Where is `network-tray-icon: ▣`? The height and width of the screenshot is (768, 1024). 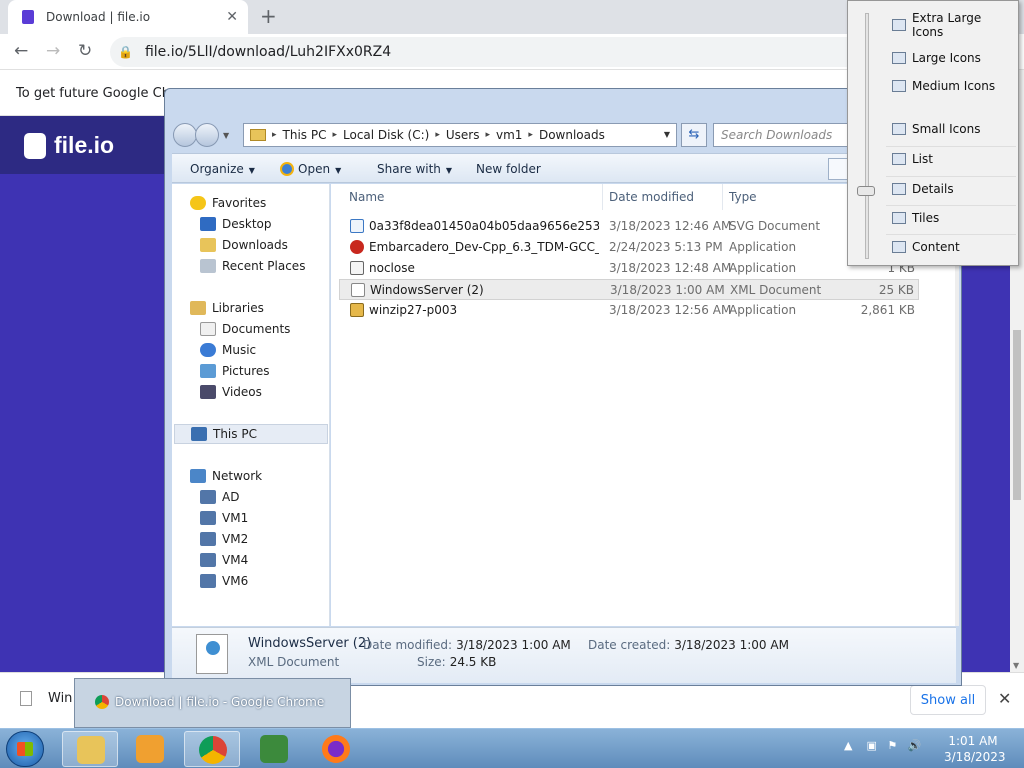
network-tray-icon: ▣ is located at coordinates (871, 745).